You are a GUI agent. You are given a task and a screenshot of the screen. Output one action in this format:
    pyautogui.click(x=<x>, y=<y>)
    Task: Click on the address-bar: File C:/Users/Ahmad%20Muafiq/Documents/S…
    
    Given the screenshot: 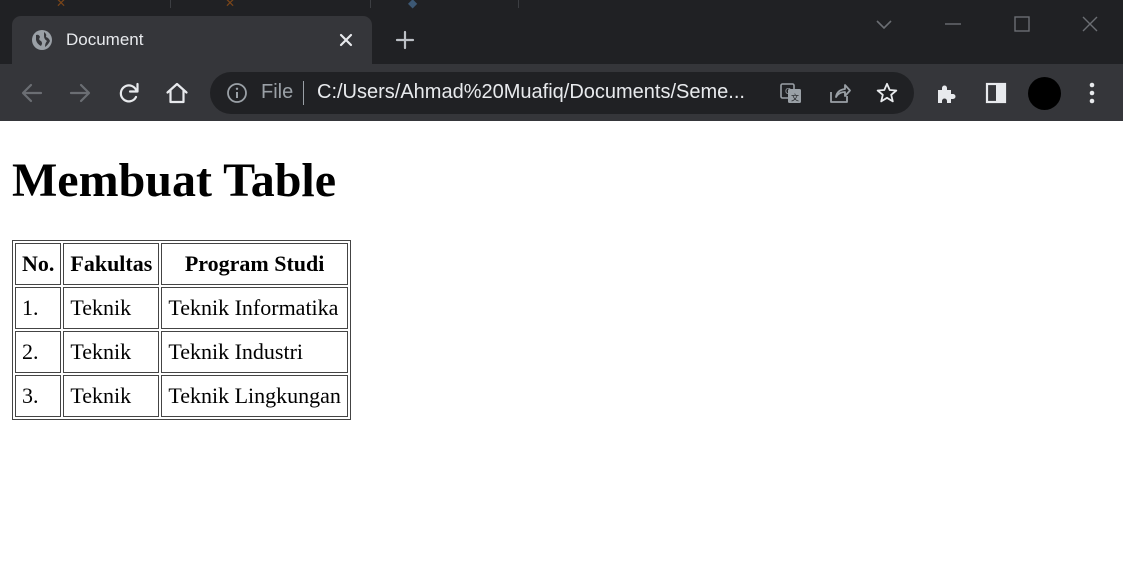 What is the action you would take?
    pyautogui.click(x=562, y=93)
    